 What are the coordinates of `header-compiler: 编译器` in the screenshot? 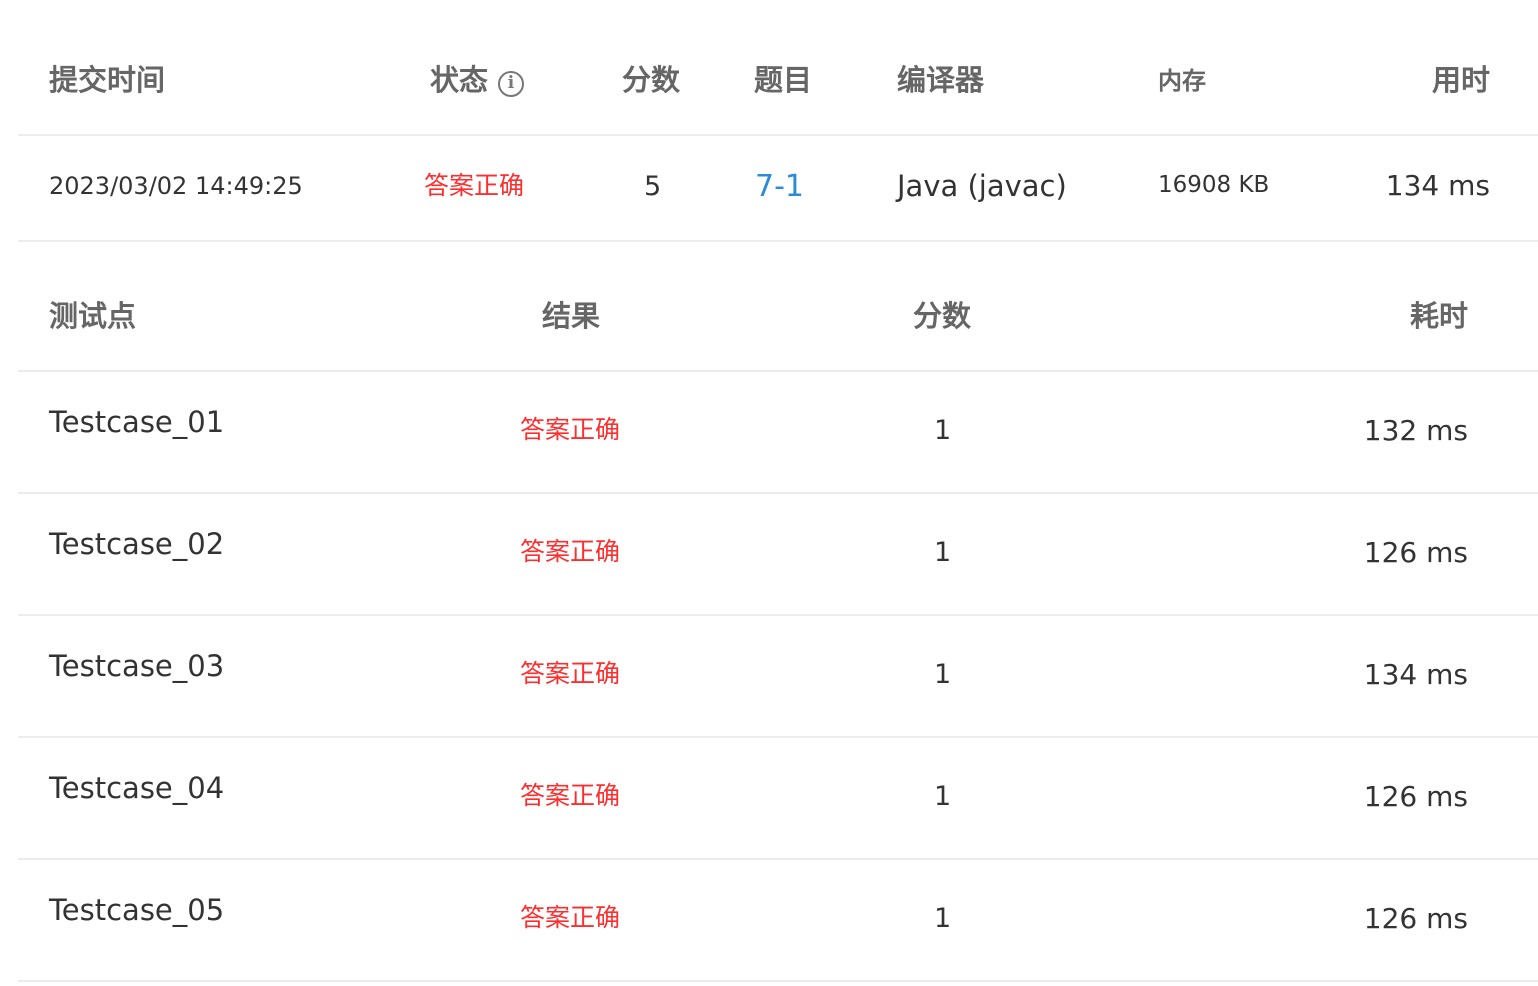 It's located at (941, 80).